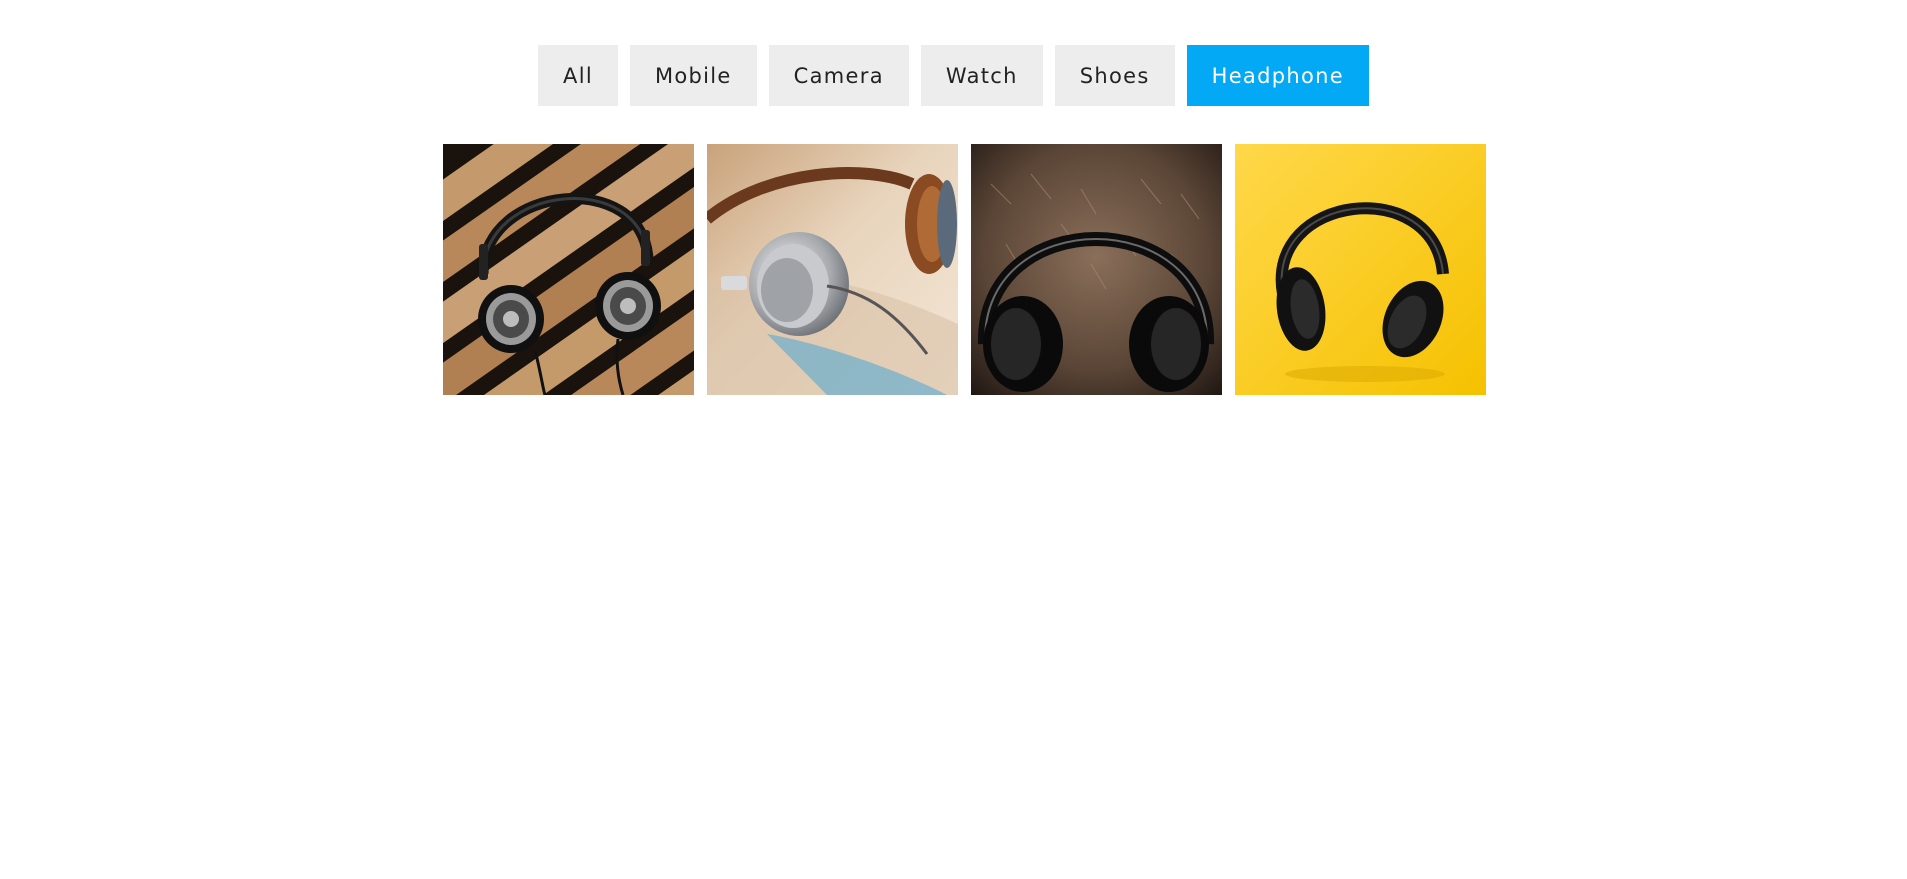 This screenshot has width=1907, height=879. Describe the element at coordinates (578, 75) in the screenshot. I see `filter-button-all: All` at that location.